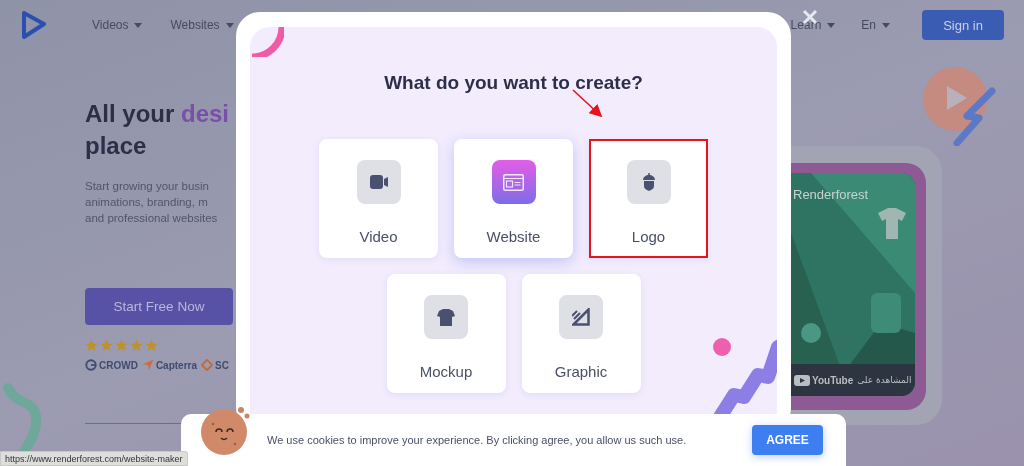 The image size is (1024, 466). Describe the element at coordinates (963, 25) in the screenshot. I see `sign-in-button: Sign in` at that location.